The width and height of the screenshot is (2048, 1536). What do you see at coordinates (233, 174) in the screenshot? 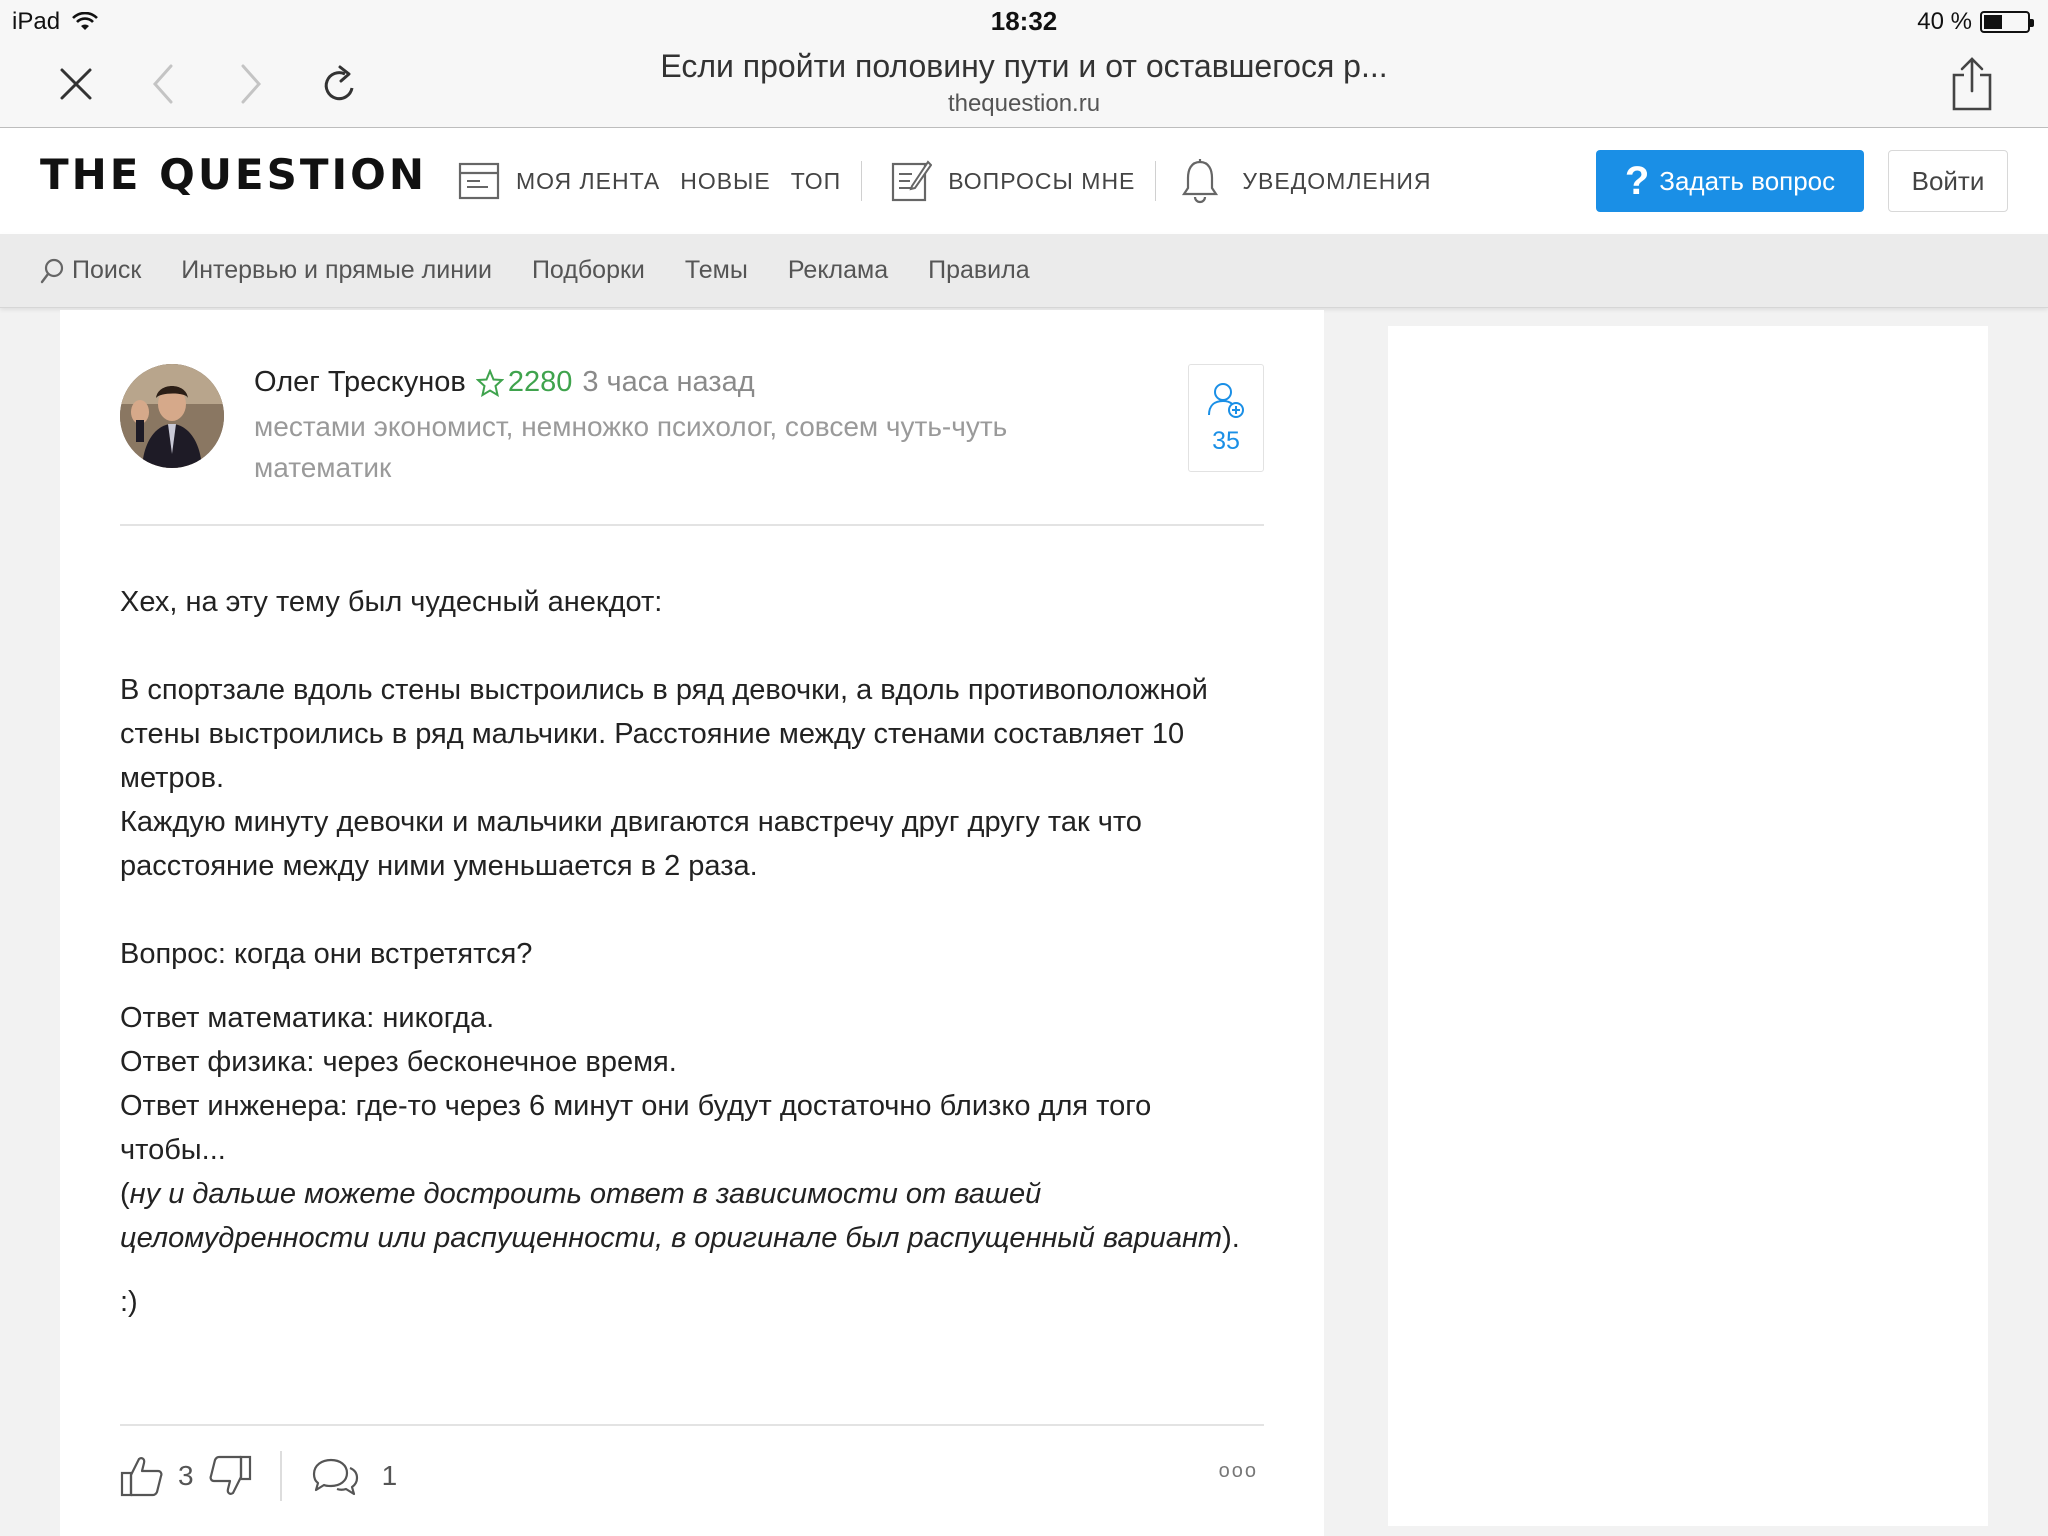
I see `site-logo: THE QUESTION` at bounding box center [233, 174].